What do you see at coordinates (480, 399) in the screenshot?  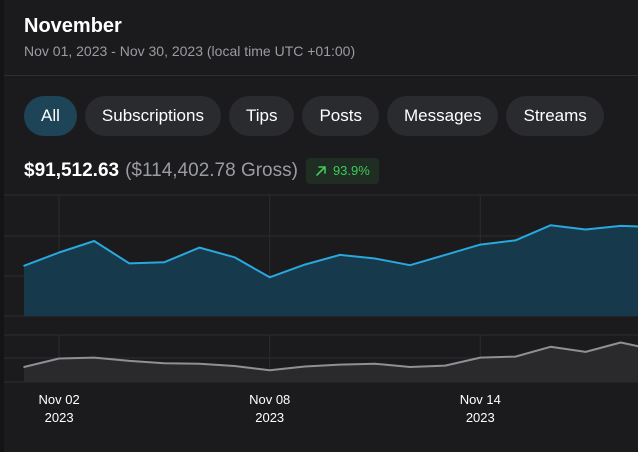 I see `x-tick-label-2: Nov 14` at bounding box center [480, 399].